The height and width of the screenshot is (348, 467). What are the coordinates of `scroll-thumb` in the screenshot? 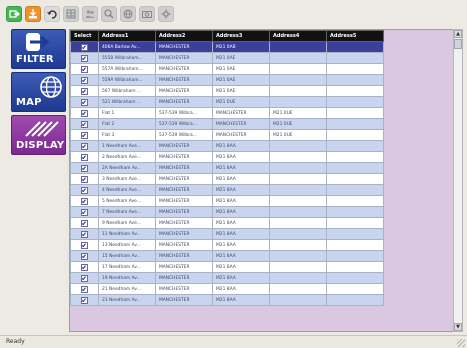 It's located at (458, 44).